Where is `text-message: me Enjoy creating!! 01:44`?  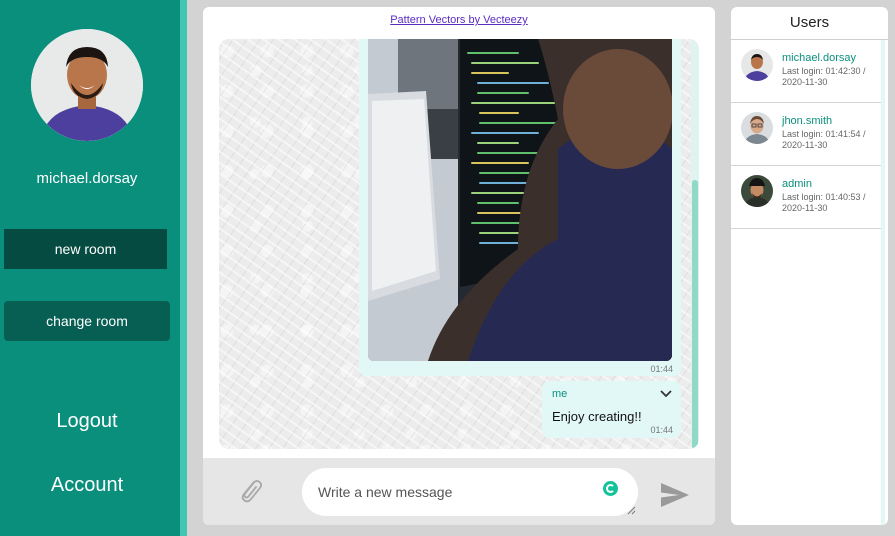 text-message: me Enjoy creating!! 01:44 is located at coordinates (611, 409).